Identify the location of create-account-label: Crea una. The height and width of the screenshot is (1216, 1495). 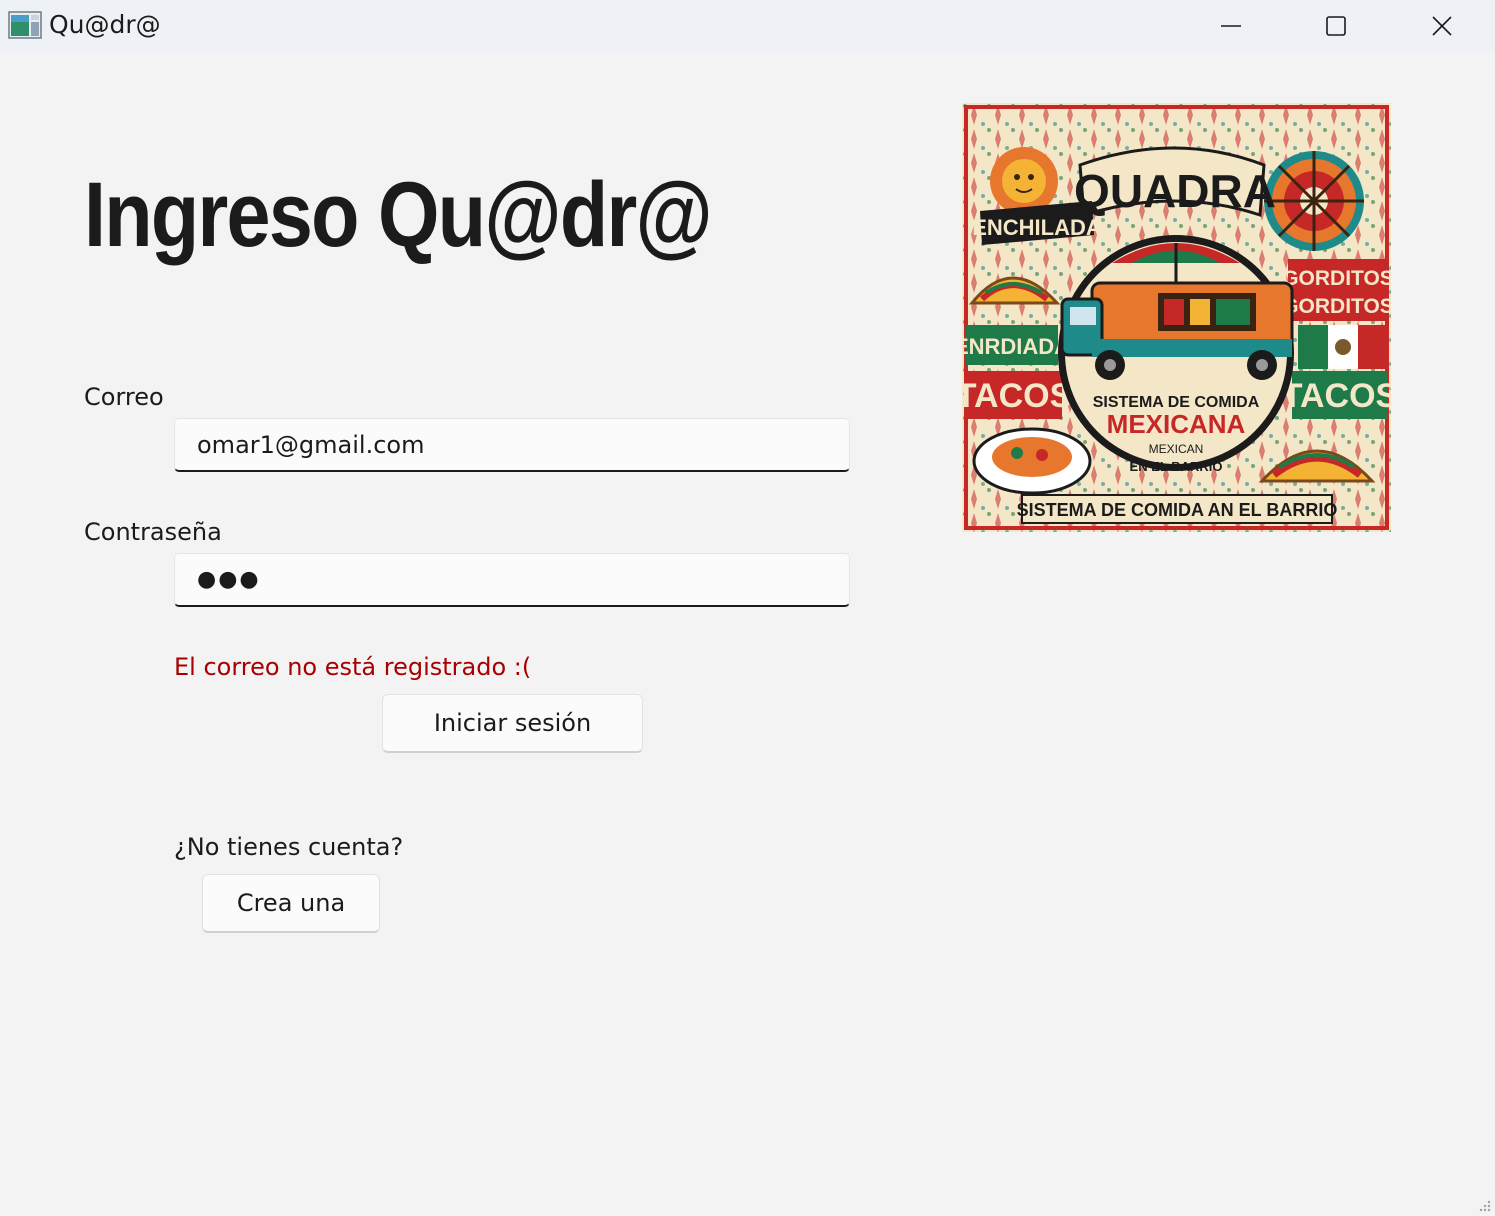
(291, 903).